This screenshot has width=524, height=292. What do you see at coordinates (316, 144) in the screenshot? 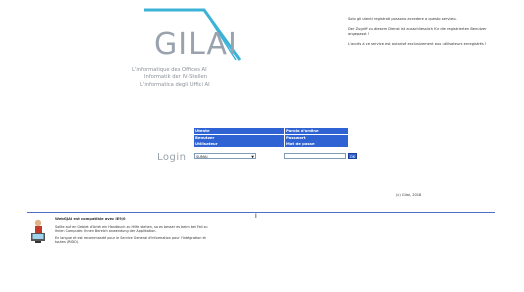
I see `password-label-fr: Mot de passe` at bounding box center [316, 144].